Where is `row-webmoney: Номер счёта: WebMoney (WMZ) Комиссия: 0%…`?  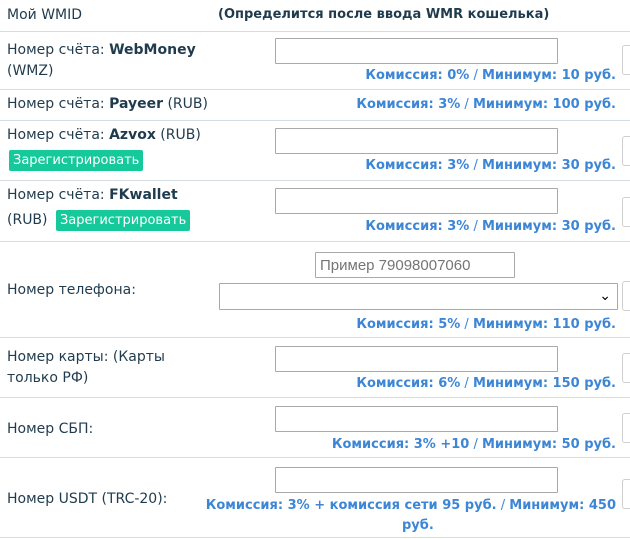 row-webmoney: Номер счёта: WebMoney (WMZ) Комиссия: 0%… is located at coordinates (315, 60).